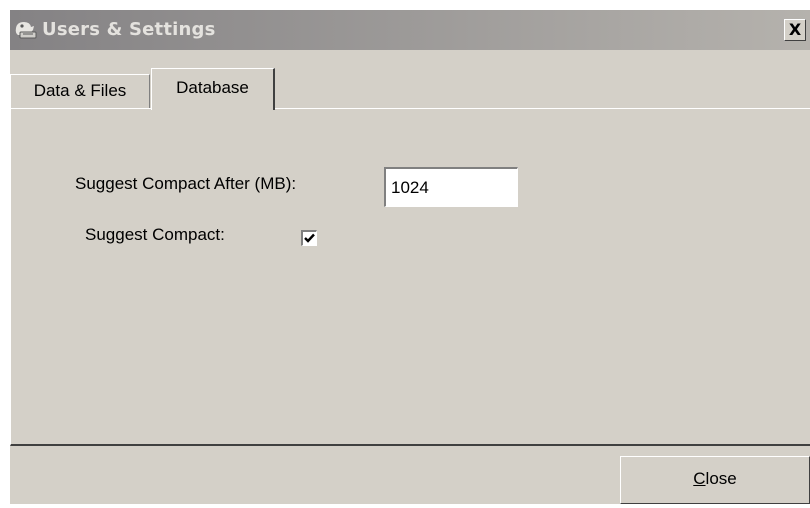 This screenshot has width=810, height=508. Describe the element at coordinates (795, 30) in the screenshot. I see `window-close-button: X` at that location.